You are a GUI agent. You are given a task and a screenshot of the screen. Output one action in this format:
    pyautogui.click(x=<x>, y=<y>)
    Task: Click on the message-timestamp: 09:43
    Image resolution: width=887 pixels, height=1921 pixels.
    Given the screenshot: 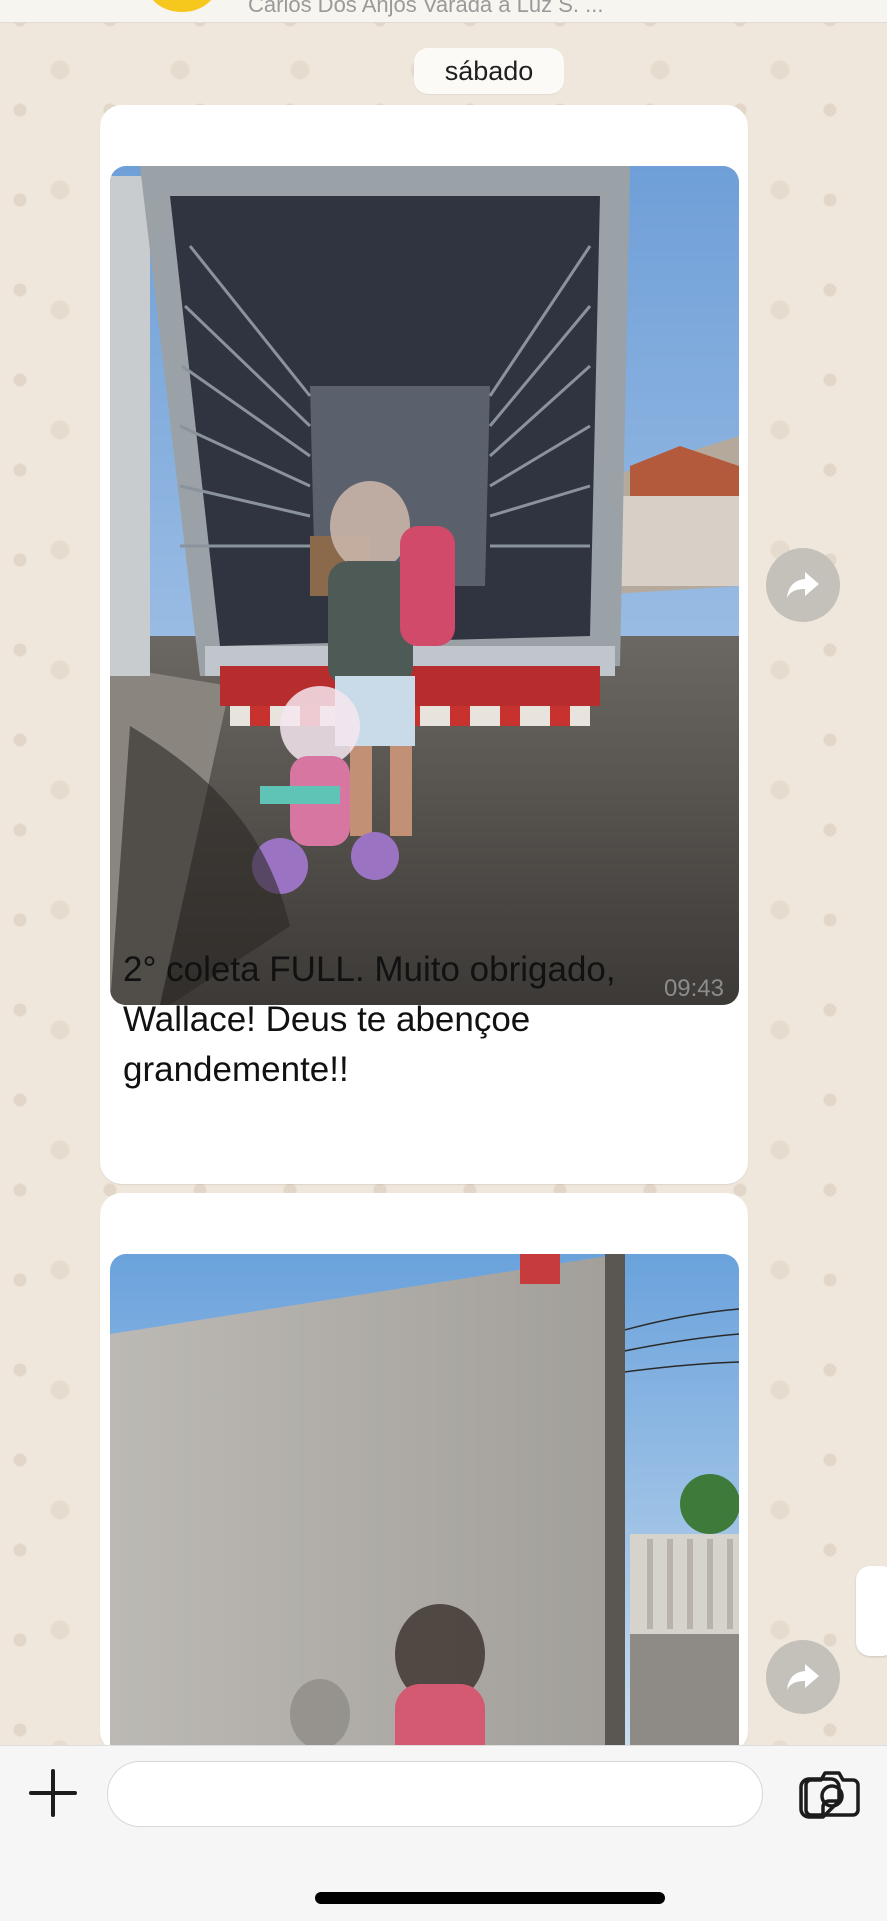 What is the action you would take?
    pyautogui.click(x=693, y=988)
    